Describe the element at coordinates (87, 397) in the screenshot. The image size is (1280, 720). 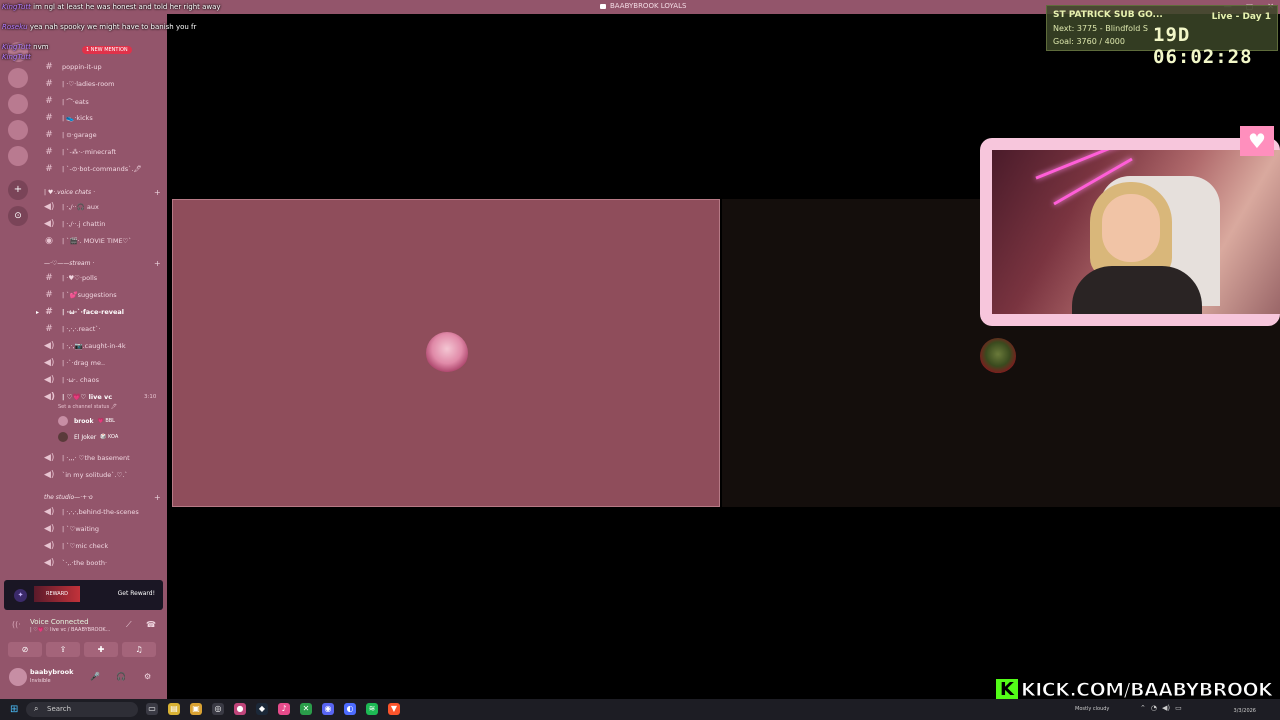
I see `channel-label: | ♡💗♡ live vc` at that location.